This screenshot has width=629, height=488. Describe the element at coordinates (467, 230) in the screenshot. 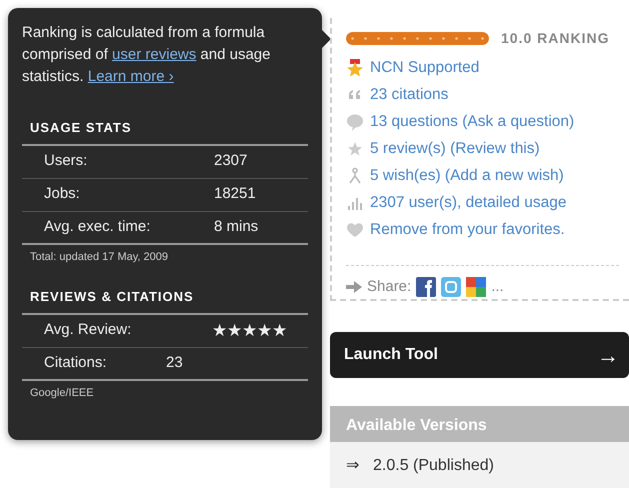

I see `stat-link: Remove from your favorites.` at that location.